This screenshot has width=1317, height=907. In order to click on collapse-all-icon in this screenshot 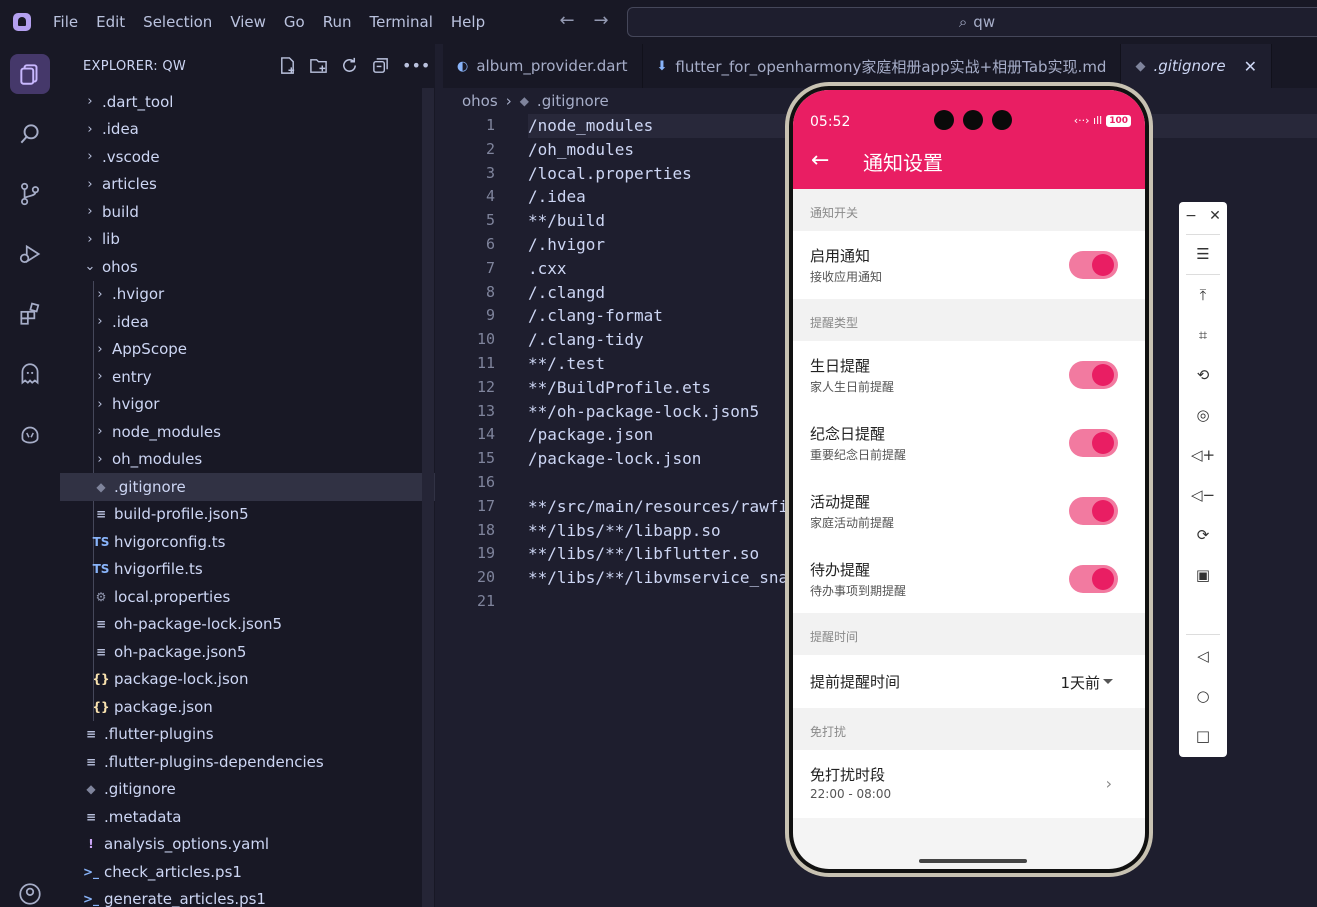, I will do `click(380, 65)`.